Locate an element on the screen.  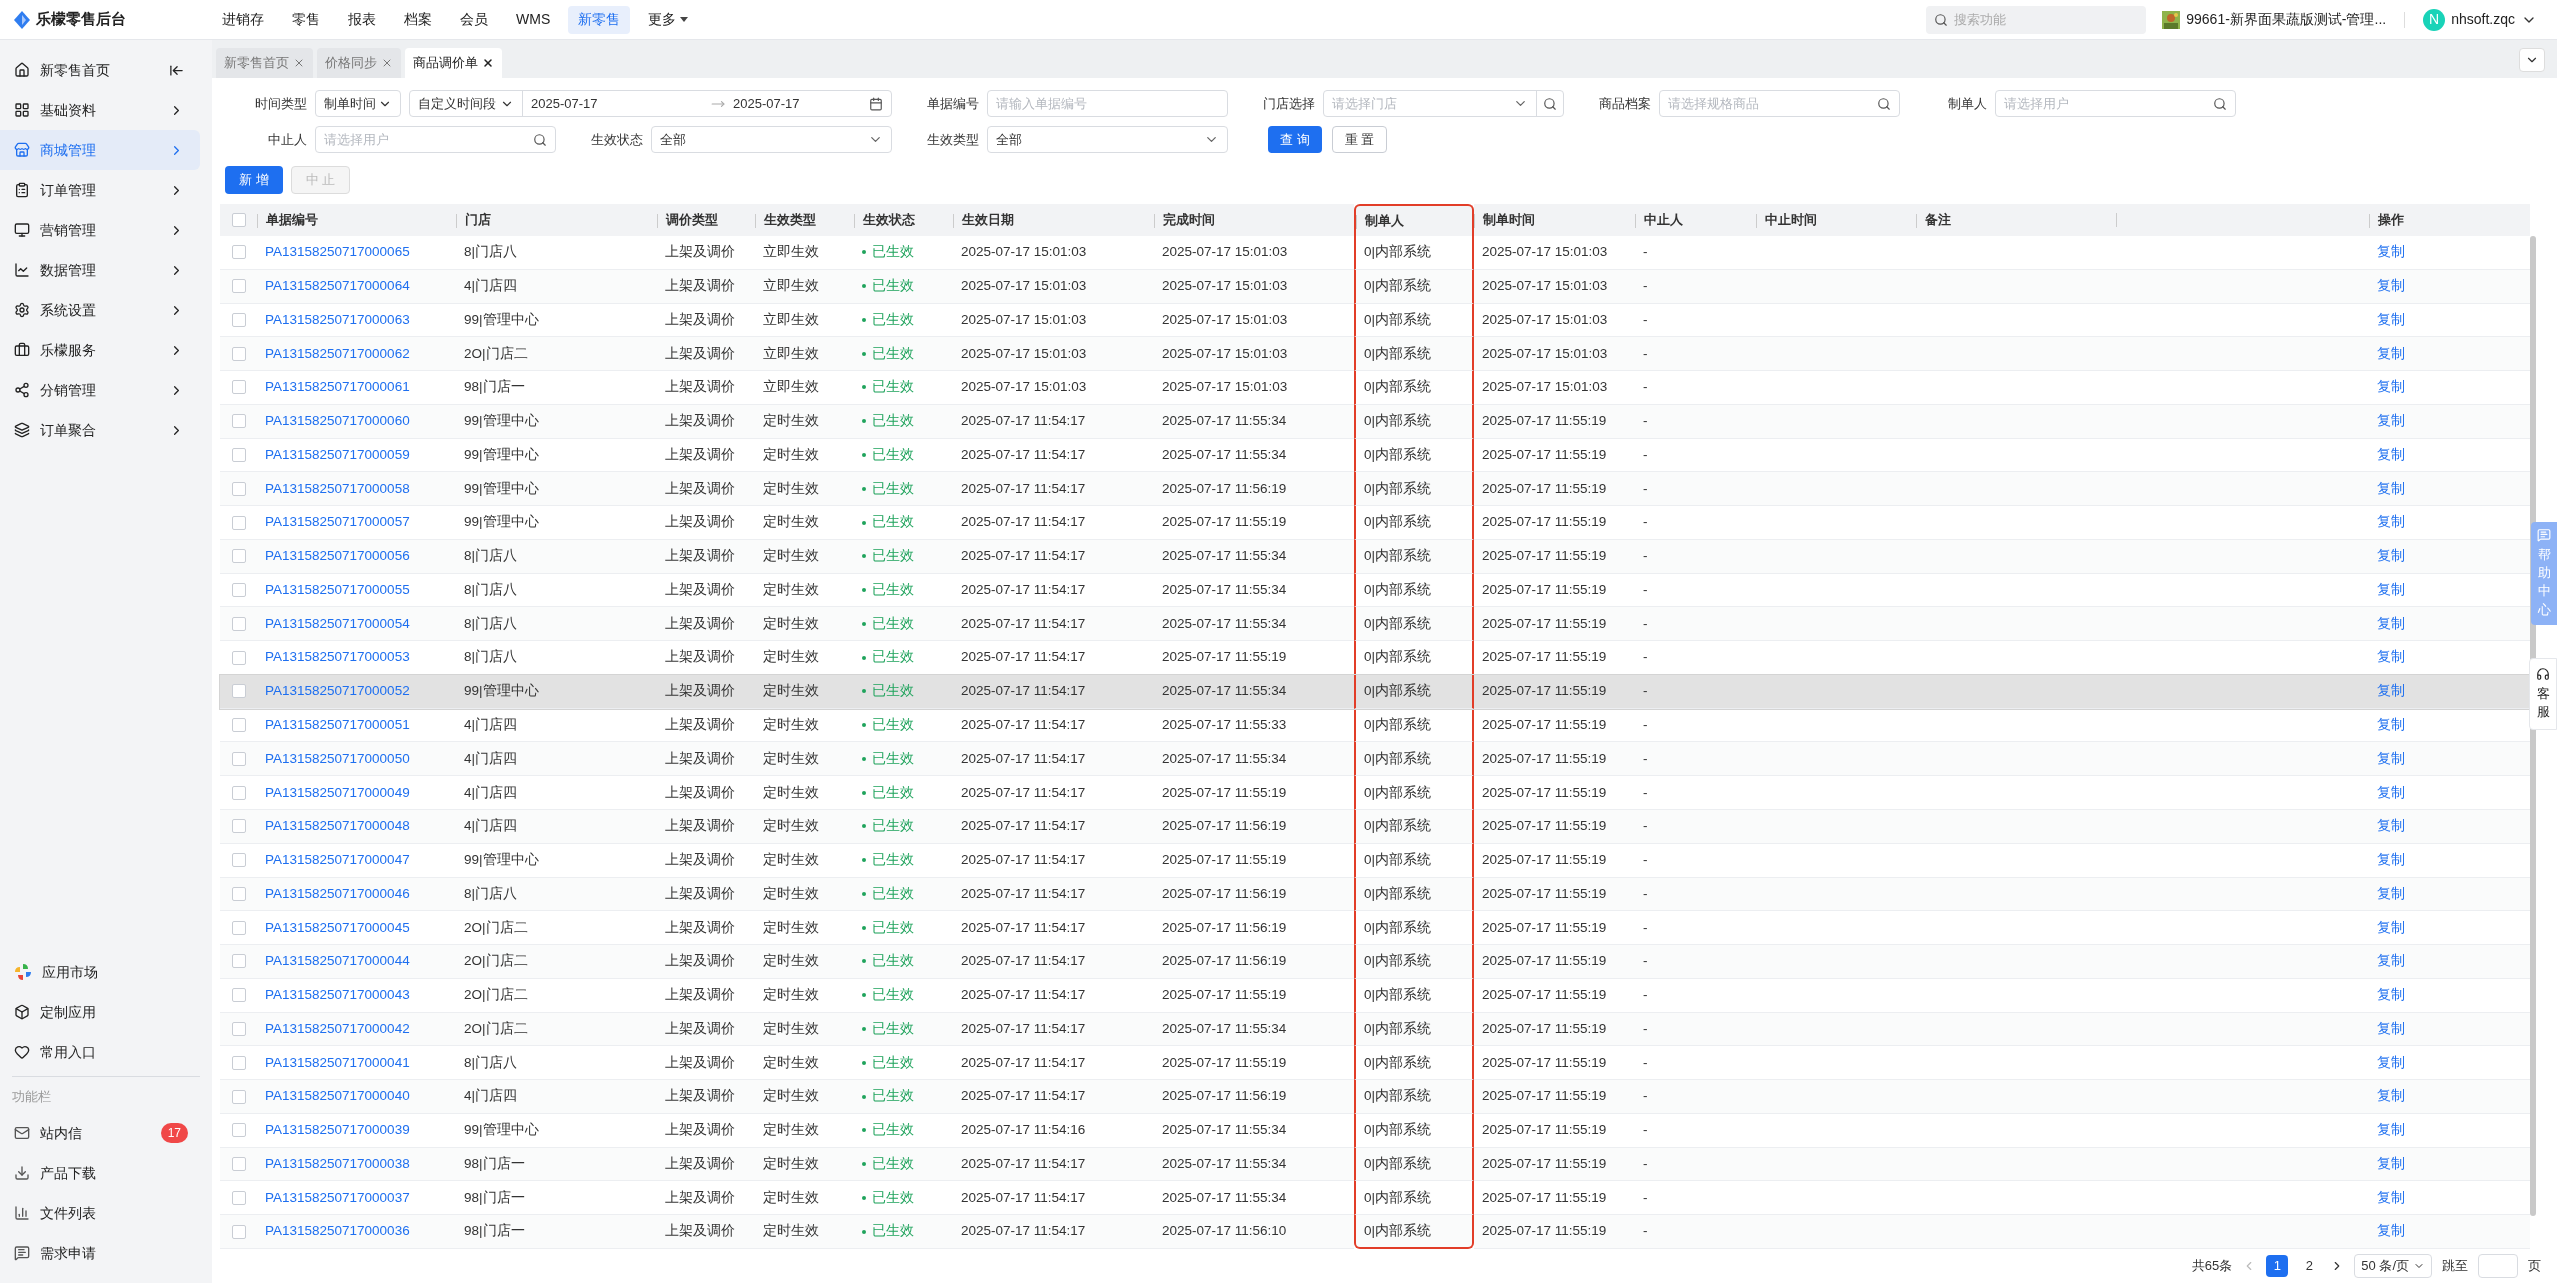
sidebar-item: 需求申请 is located at coordinates (106, 1253).